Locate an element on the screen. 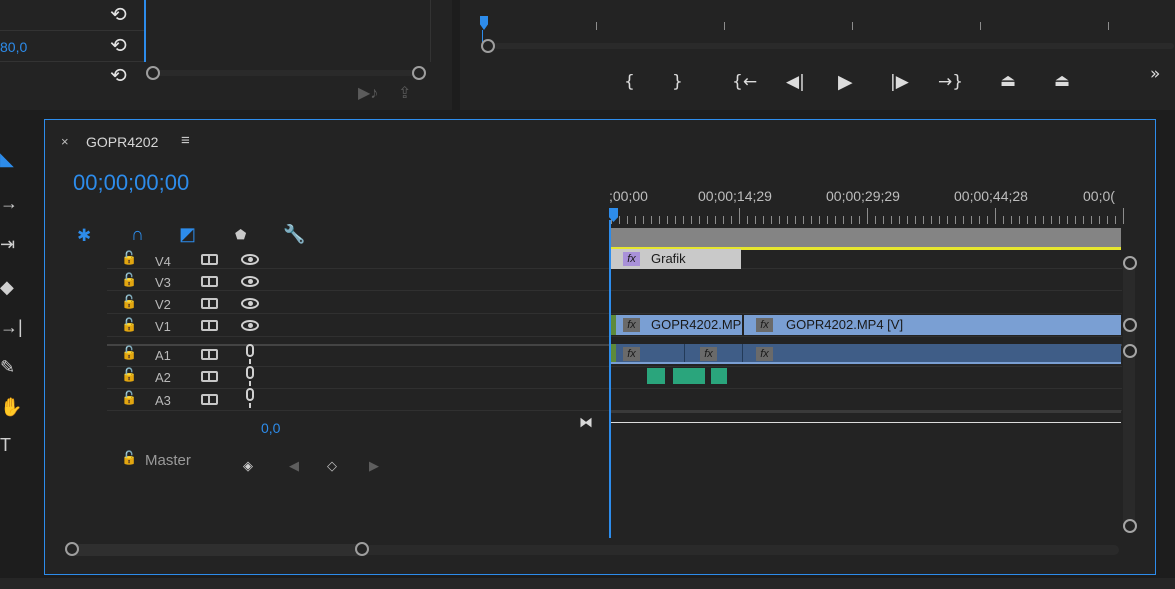 The image size is (1175, 589). vertical-scrollbar is located at coordinates (1129, 394).